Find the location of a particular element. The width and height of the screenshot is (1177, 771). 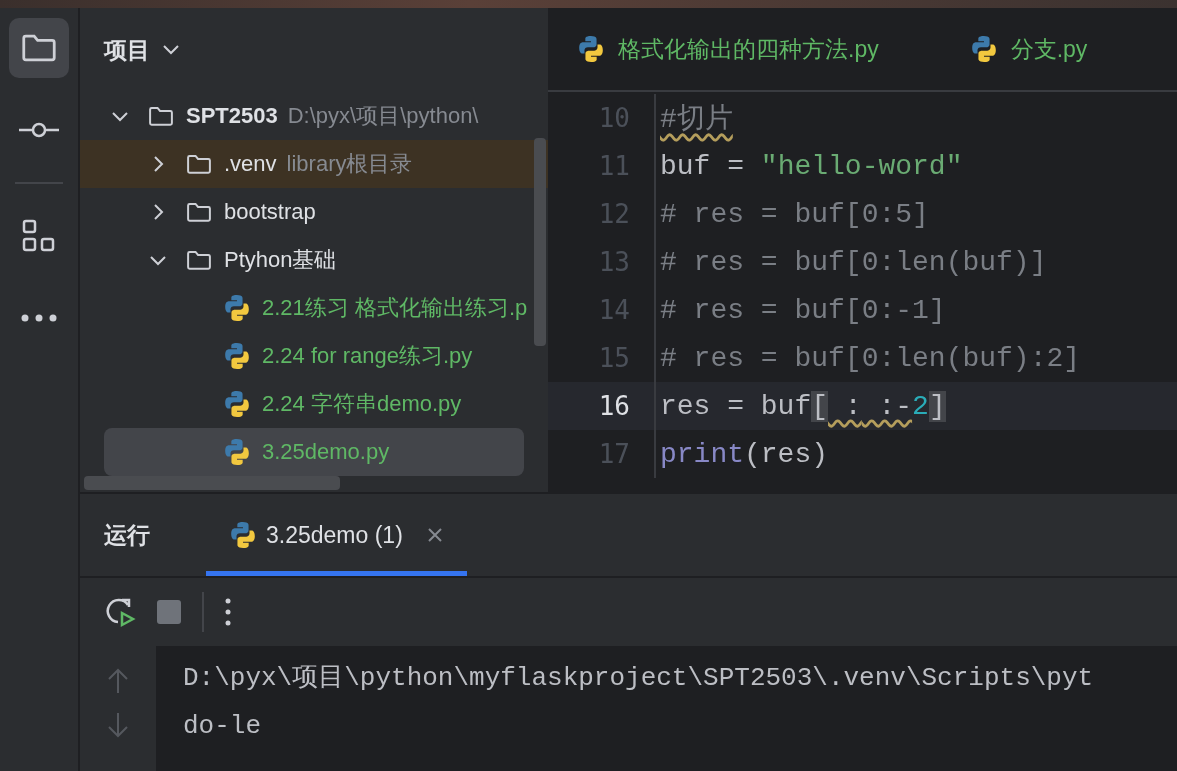

commit-icon is located at coordinates (39, 130).